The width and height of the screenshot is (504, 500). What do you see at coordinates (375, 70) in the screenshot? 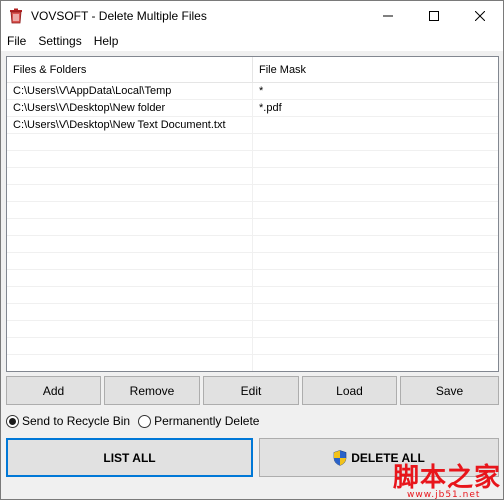
I see `column-header-file-mask: File Mask` at bounding box center [375, 70].